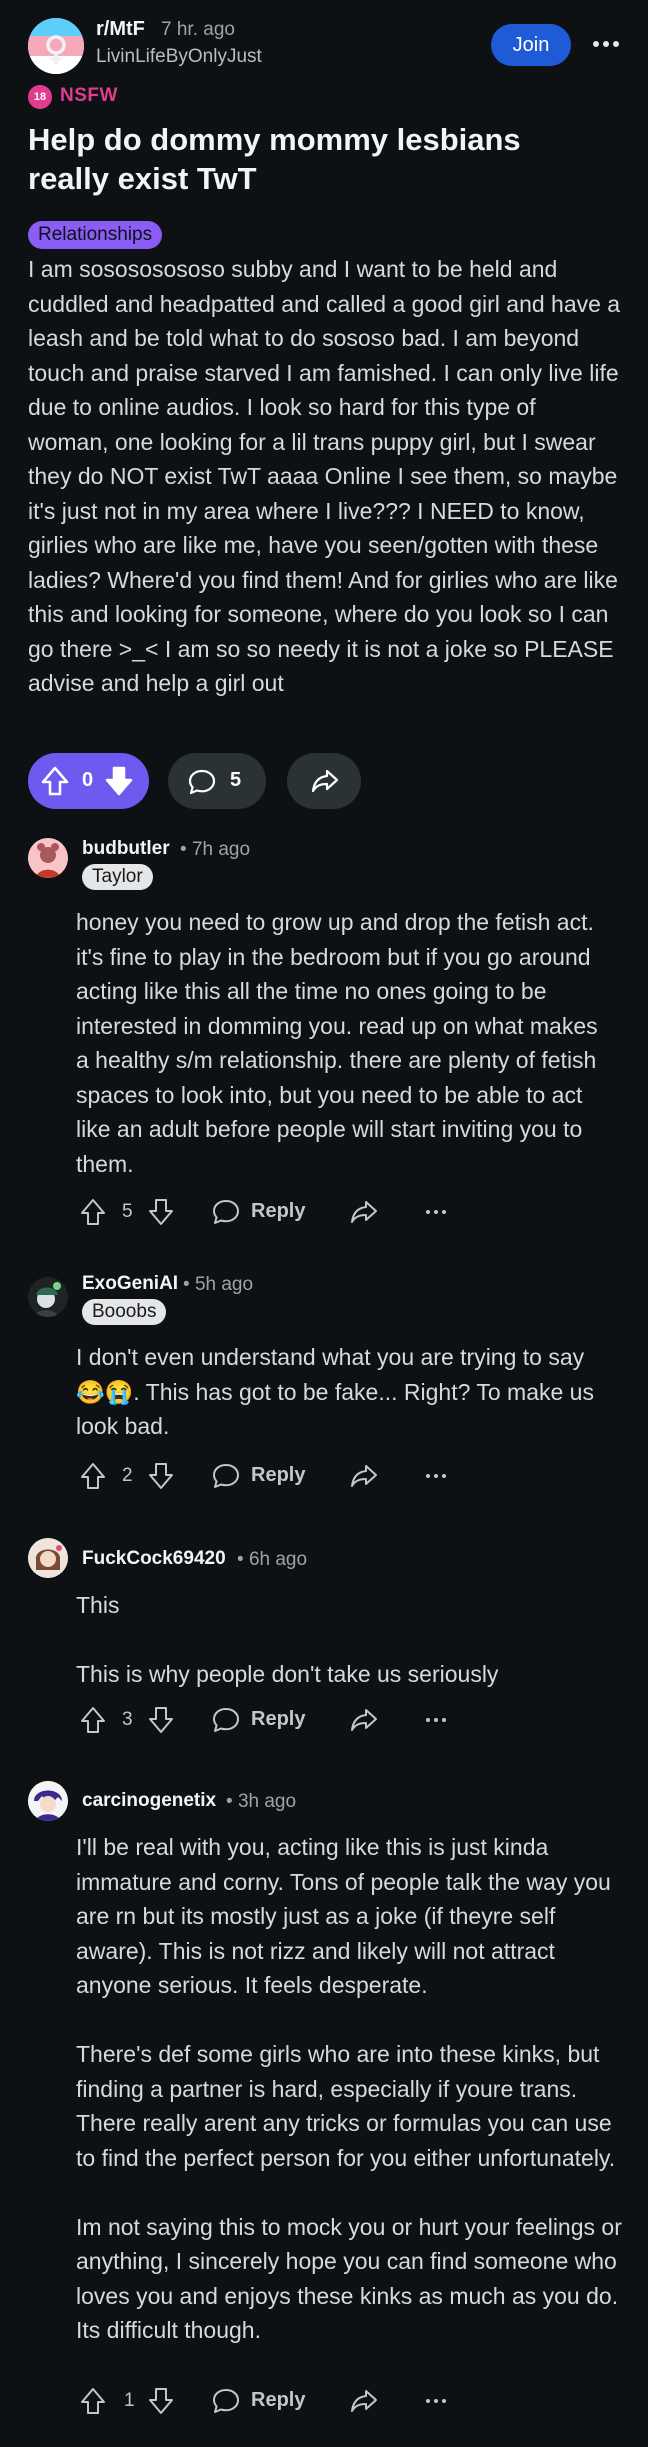 Image resolution: width=648 pixels, height=2447 pixels. Describe the element at coordinates (129, 2400) in the screenshot. I see `comment-score: 1` at that location.